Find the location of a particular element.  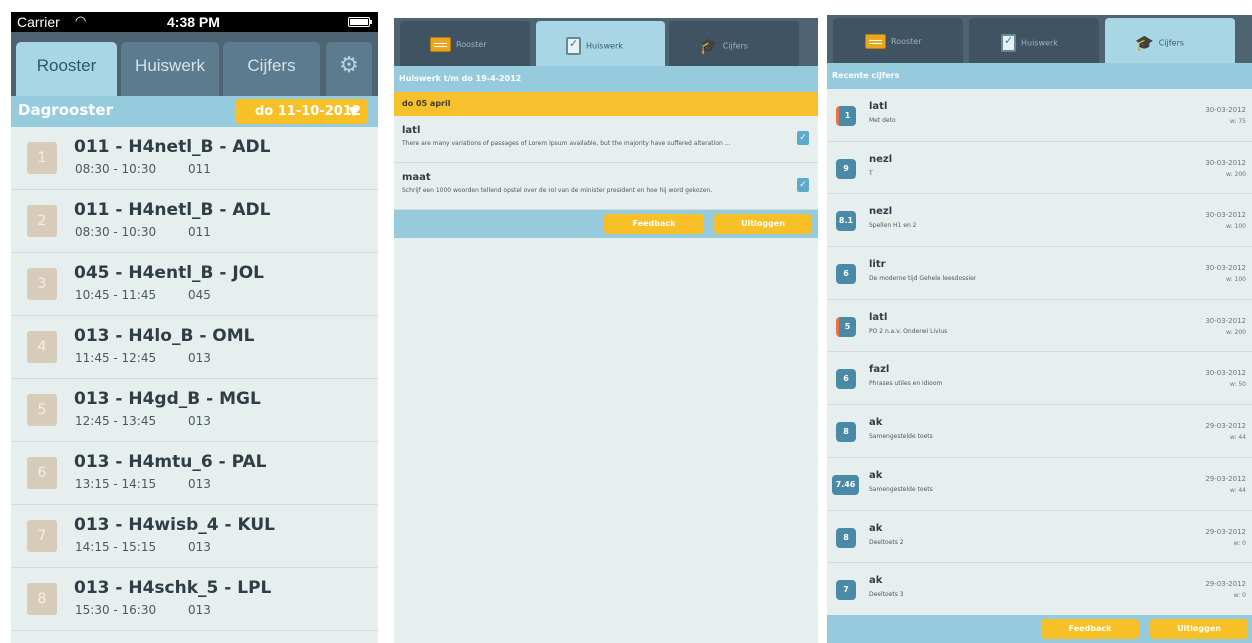

lesson-number: 3 is located at coordinates (42, 284).